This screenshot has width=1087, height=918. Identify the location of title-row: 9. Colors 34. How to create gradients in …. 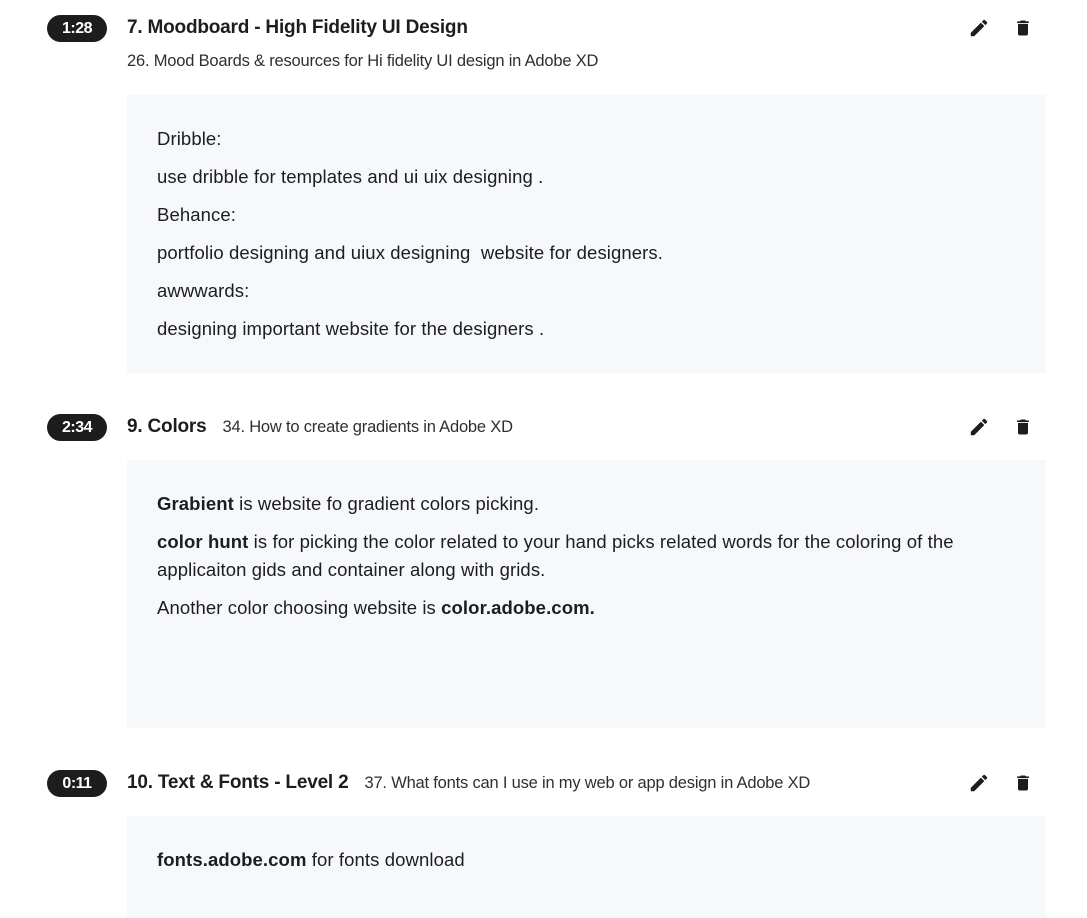
(320, 427).